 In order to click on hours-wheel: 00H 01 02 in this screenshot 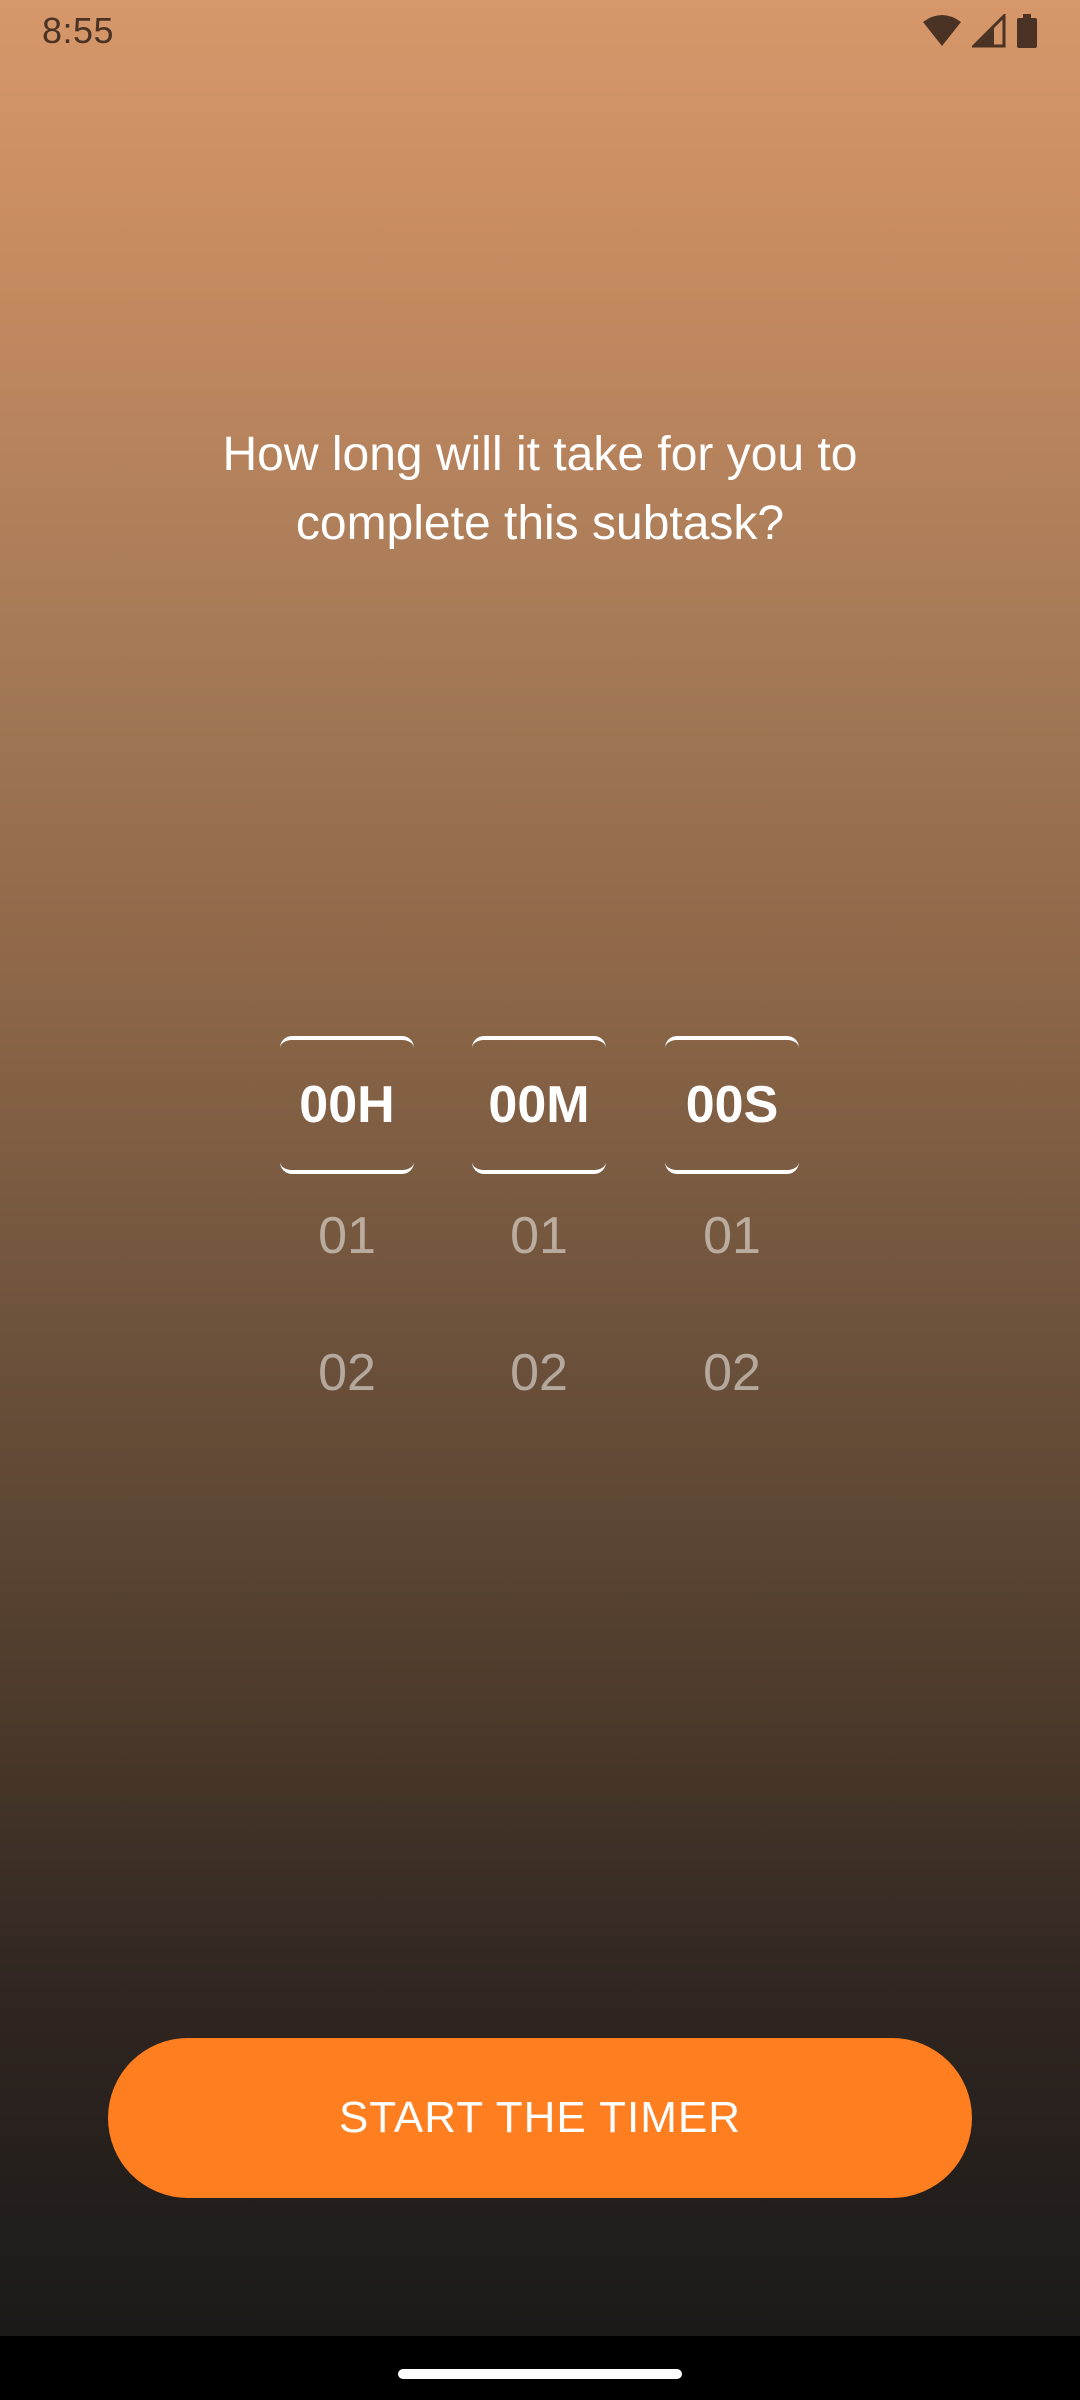, I will do `click(347, 1226)`.